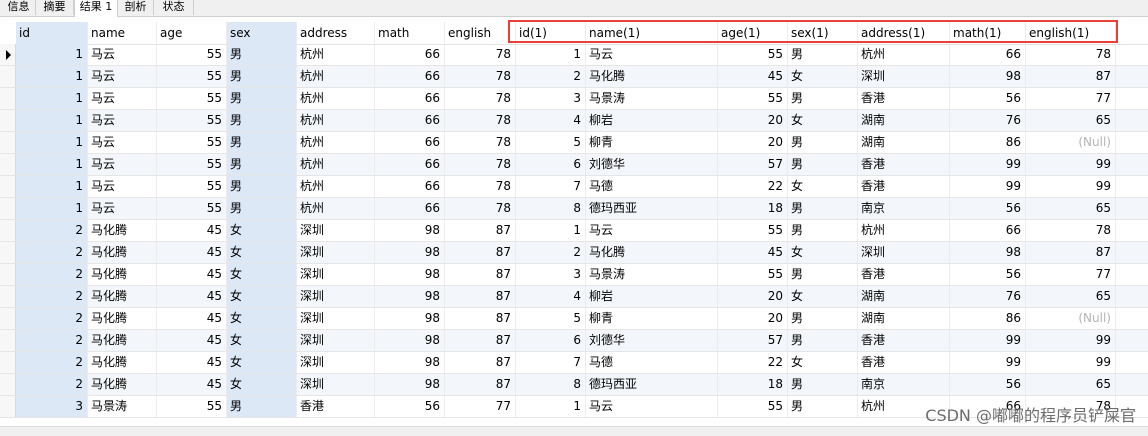  Describe the element at coordinates (753, 296) in the screenshot. I see `table-cell: 20` at that location.